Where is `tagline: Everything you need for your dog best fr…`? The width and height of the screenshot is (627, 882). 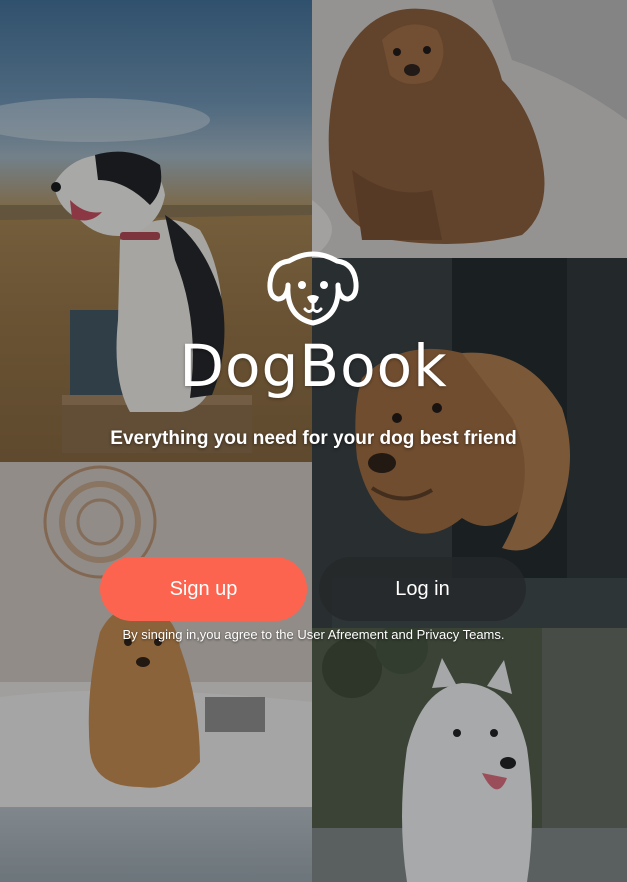
tagline: Everything you need for your dog best fr… is located at coordinates (313, 438).